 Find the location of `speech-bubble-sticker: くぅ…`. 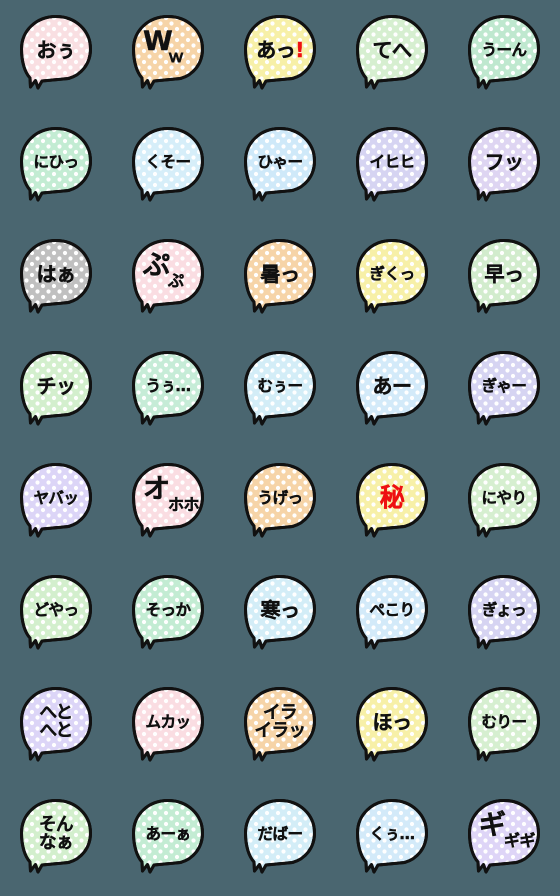

speech-bubble-sticker: くぅ… is located at coordinates (392, 840).